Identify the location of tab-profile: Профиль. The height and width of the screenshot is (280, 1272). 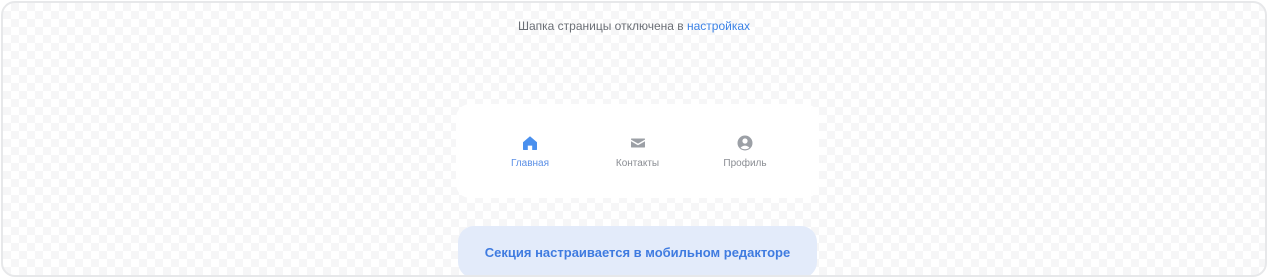
(745, 151).